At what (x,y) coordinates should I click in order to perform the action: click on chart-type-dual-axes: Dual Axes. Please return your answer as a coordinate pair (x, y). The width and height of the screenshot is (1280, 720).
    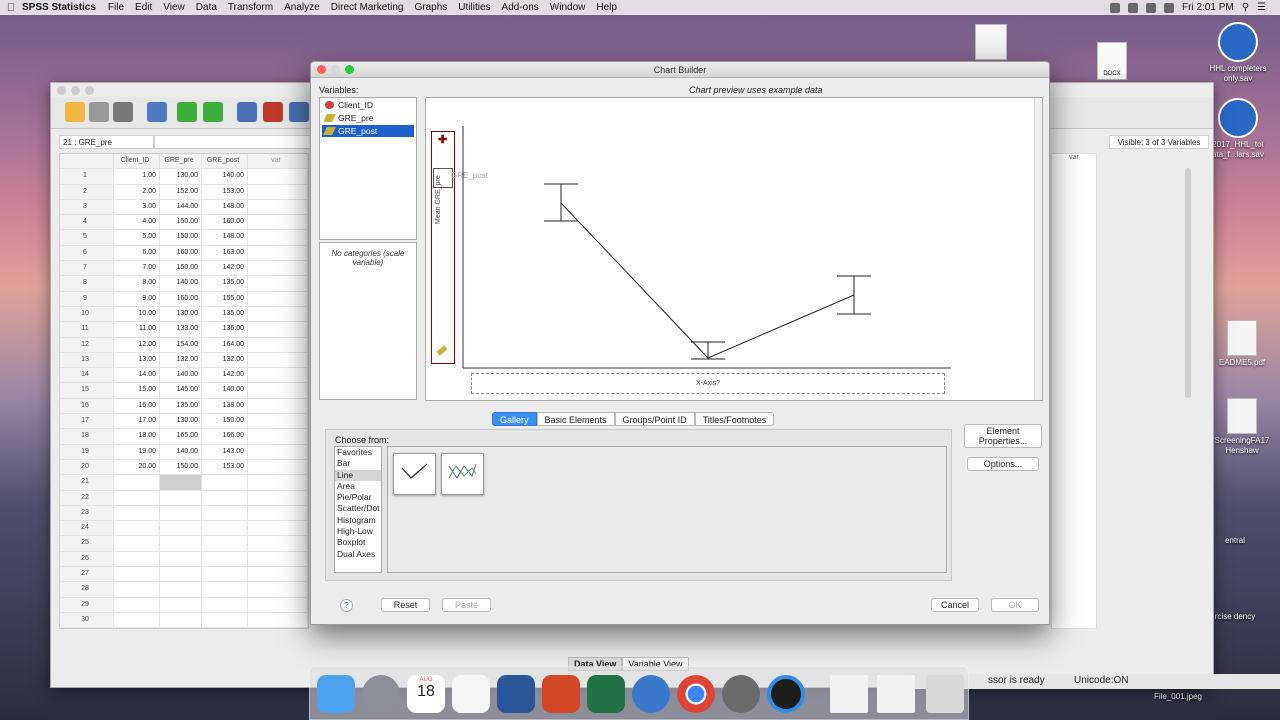
    Looking at the image, I should click on (358, 554).